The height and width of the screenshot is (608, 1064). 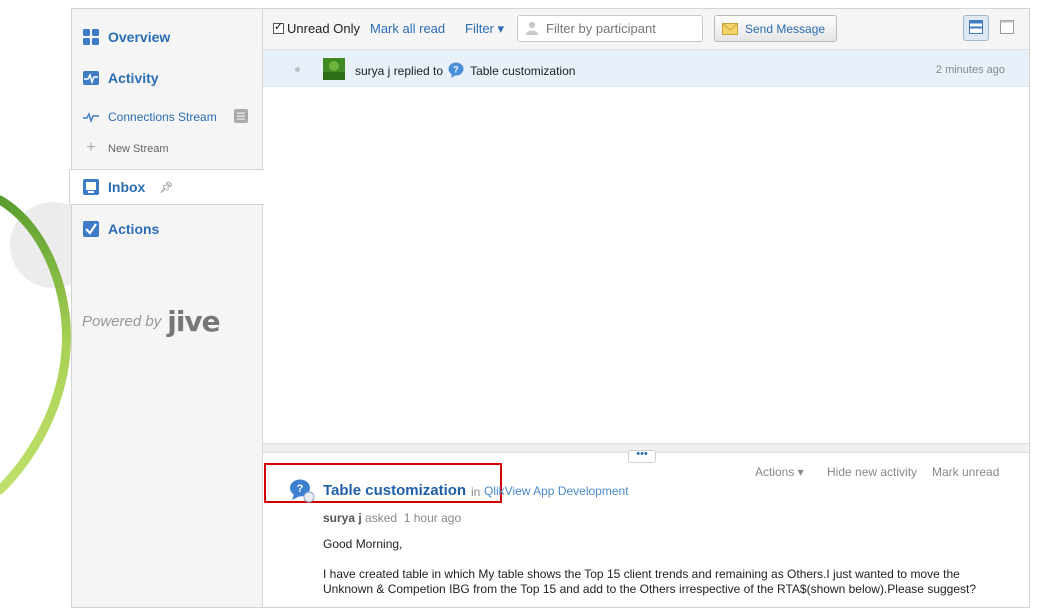 What do you see at coordinates (381, 518) in the screenshot?
I see `post-verb: asked` at bounding box center [381, 518].